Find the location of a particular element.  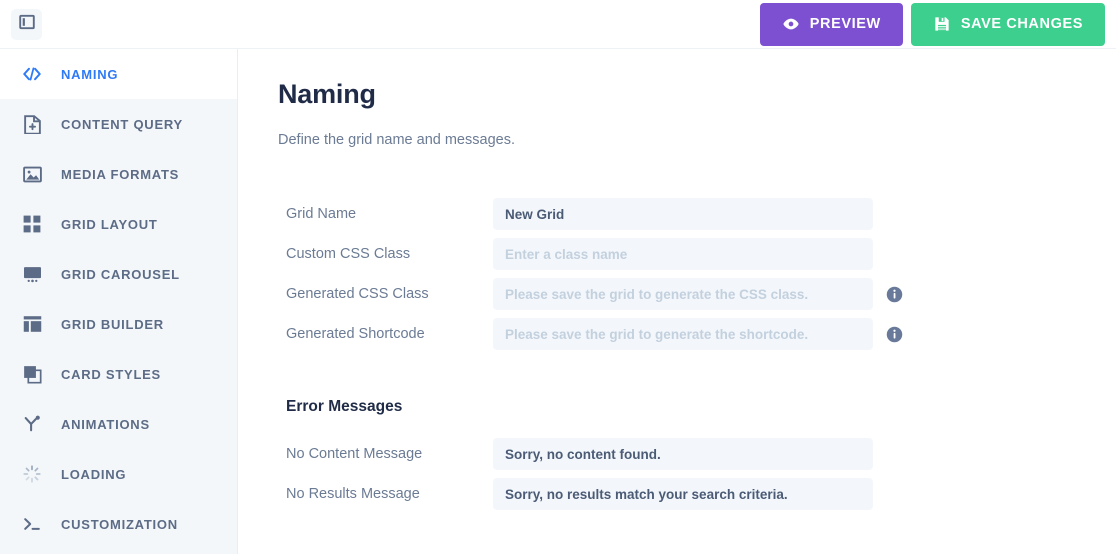

custom-css-class-input is located at coordinates (683, 254).